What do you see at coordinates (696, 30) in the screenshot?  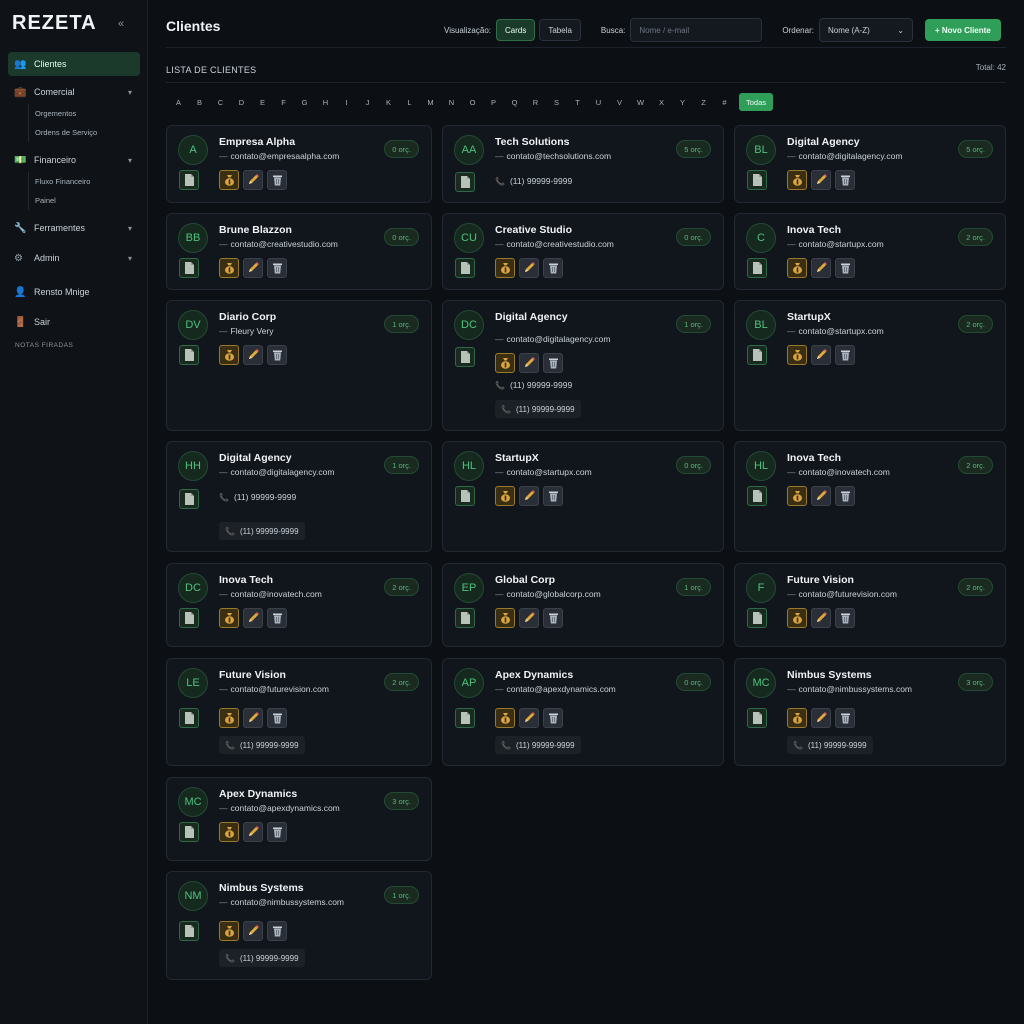 I see `search-input` at bounding box center [696, 30].